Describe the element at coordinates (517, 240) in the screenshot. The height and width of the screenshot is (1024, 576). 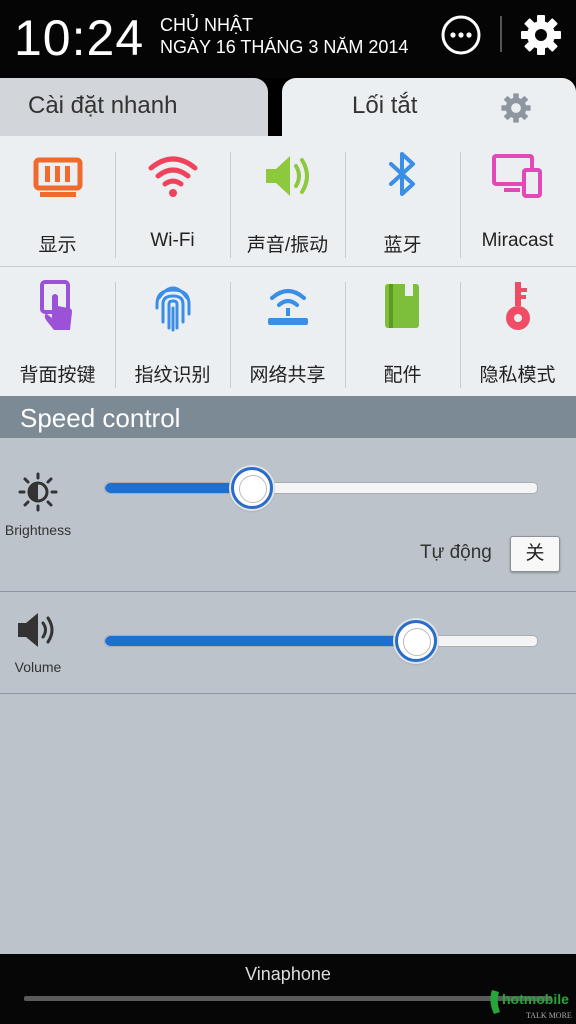
I see `toggle-label: Miracast` at that location.